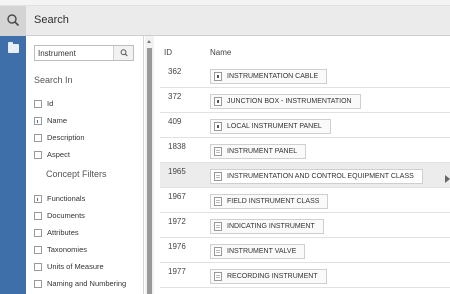 The height and width of the screenshot is (294, 450). What do you see at coordinates (273, 201) in the screenshot?
I see `row-name: FIELD INSTRUMENT CLASS` at bounding box center [273, 201].